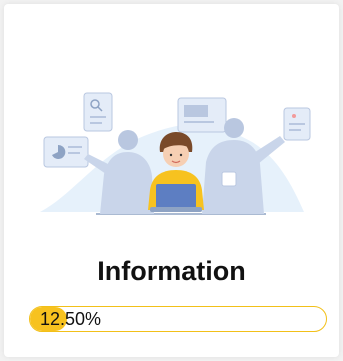 The width and height of the screenshot is (343, 361). I want to click on progress-bar: 12.50%, so click(178, 319).